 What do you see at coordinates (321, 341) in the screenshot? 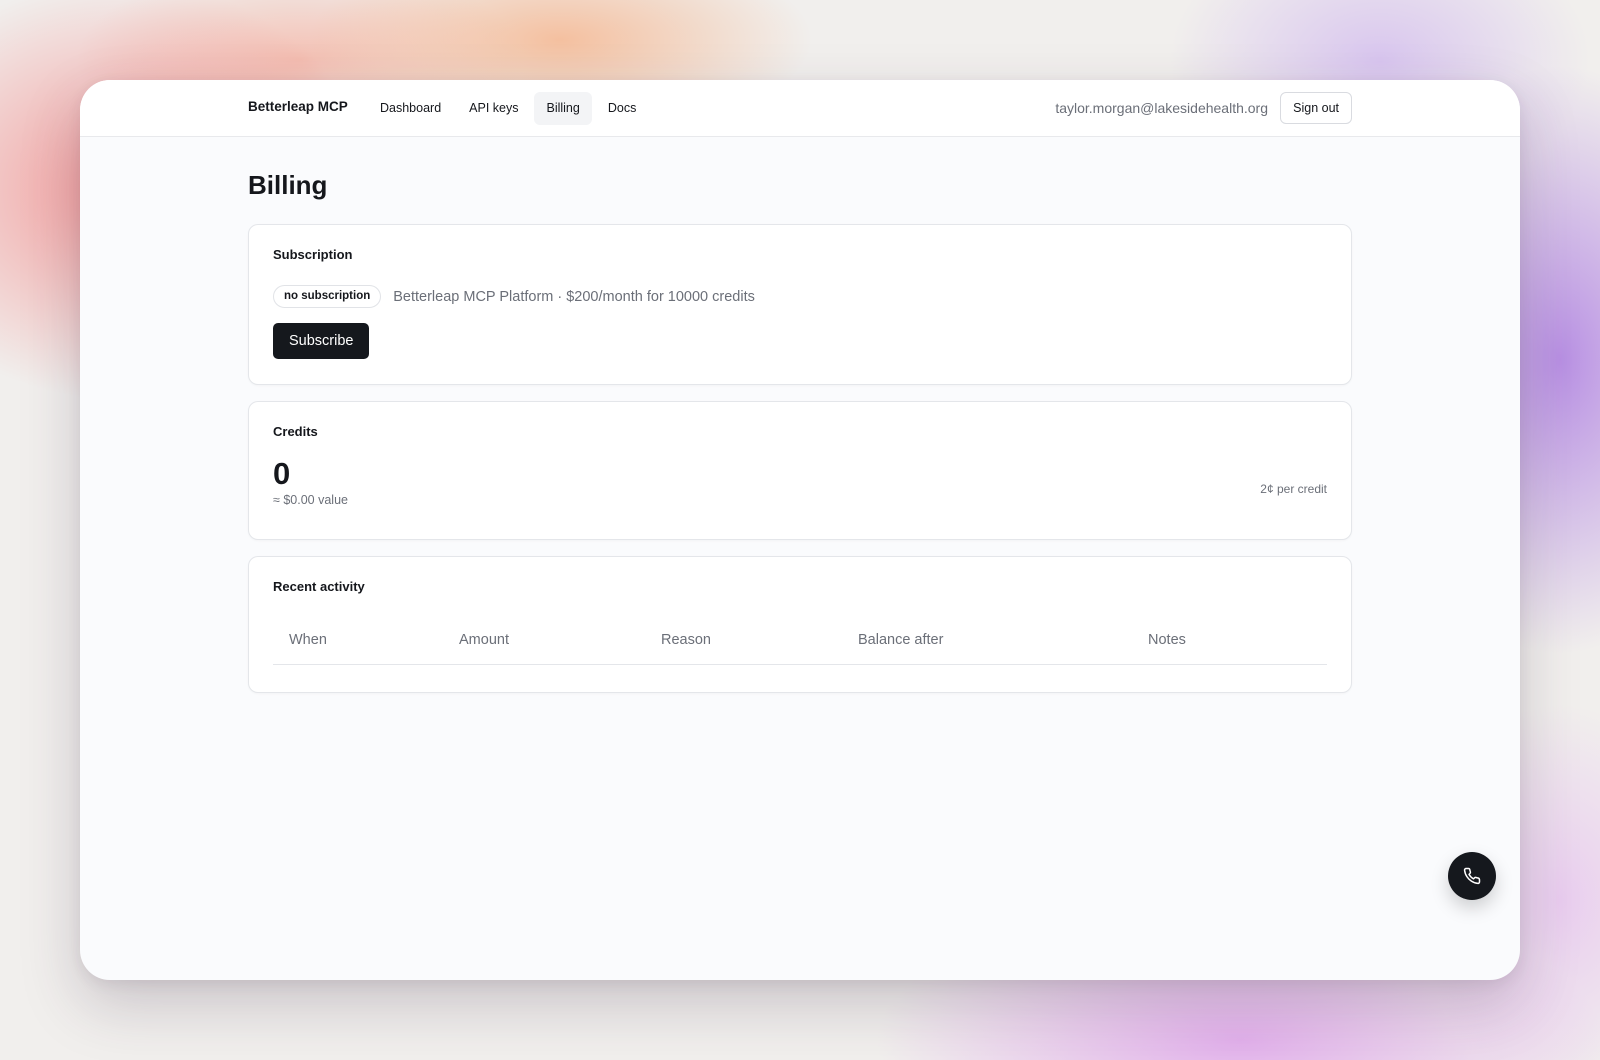
I see `subscribe-button: Subscribe` at bounding box center [321, 341].